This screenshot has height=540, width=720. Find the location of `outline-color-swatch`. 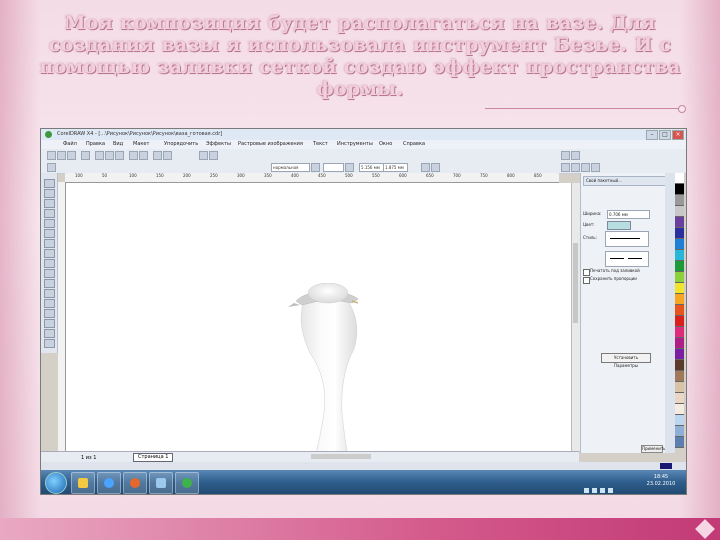

outline-color-swatch is located at coordinates (619, 225).